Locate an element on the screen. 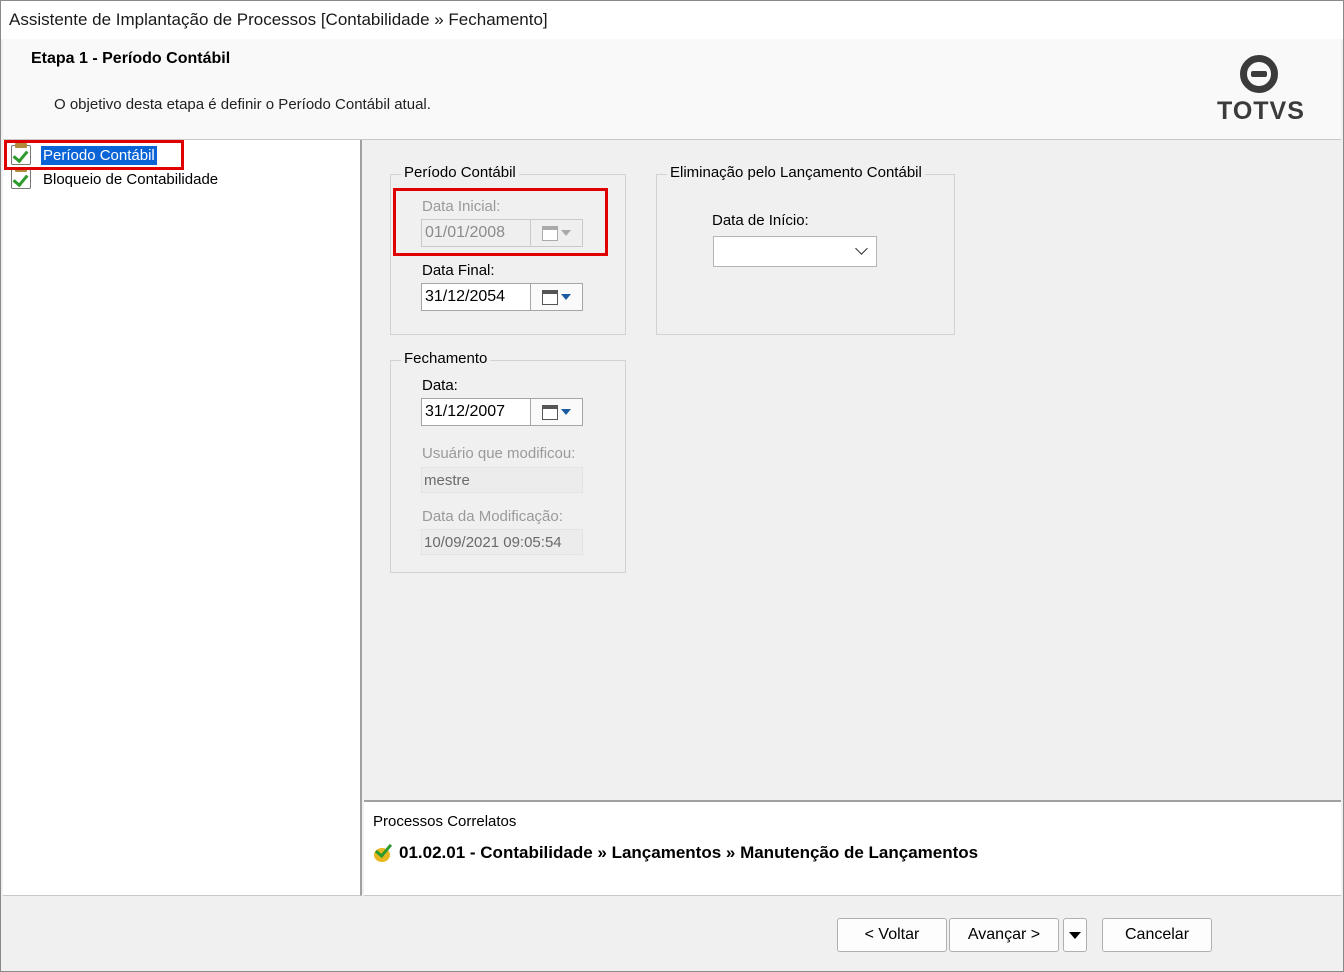  group-title: Período Contábil is located at coordinates (460, 172).